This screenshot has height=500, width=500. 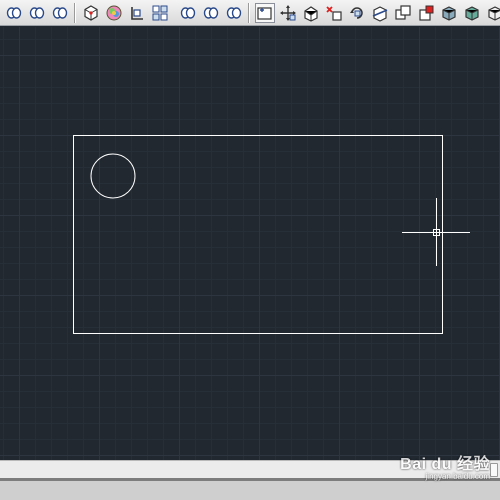 I want to click on layer-unisolate-icon, so click(x=210, y=12).